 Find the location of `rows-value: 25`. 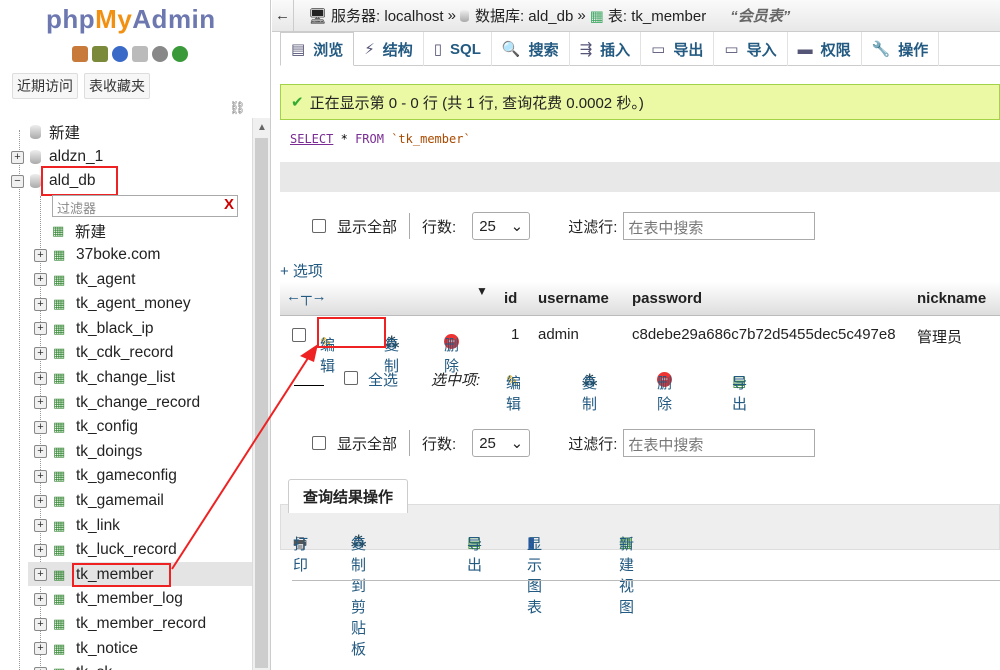

rows-value: 25 is located at coordinates (487, 226).